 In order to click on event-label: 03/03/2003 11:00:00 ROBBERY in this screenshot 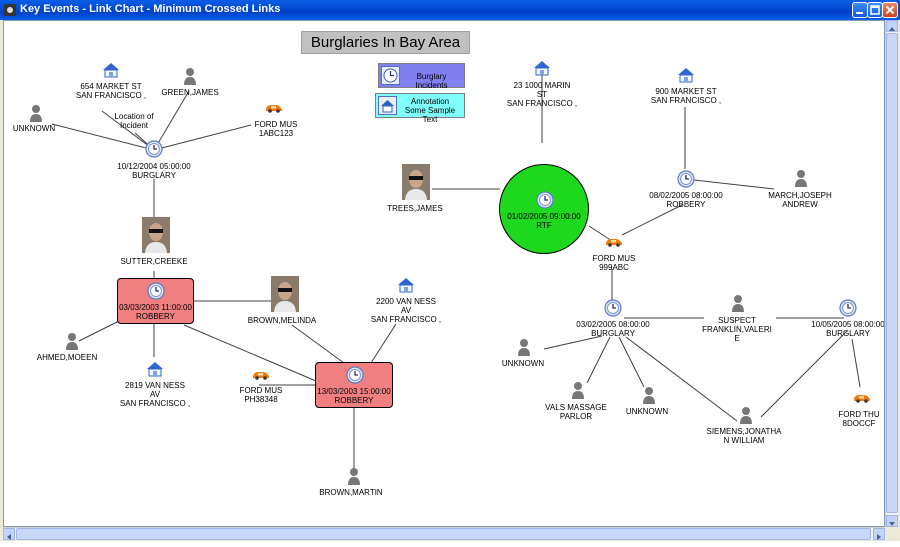, I will do `click(155, 312)`.